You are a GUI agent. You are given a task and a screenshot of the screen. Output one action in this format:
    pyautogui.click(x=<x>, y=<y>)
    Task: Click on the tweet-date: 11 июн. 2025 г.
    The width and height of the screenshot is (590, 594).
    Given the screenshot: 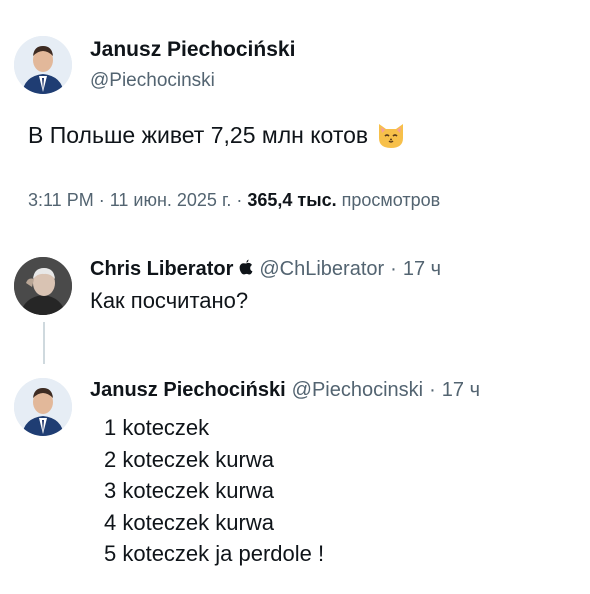 What is the action you would take?
    pyautogui.click(x=171, y=200)
    